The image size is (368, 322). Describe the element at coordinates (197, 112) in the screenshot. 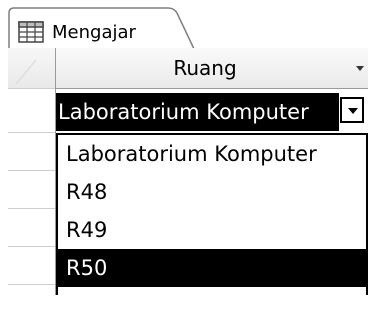

I see `combobox-value: Laboratorium Komputer` at that location.